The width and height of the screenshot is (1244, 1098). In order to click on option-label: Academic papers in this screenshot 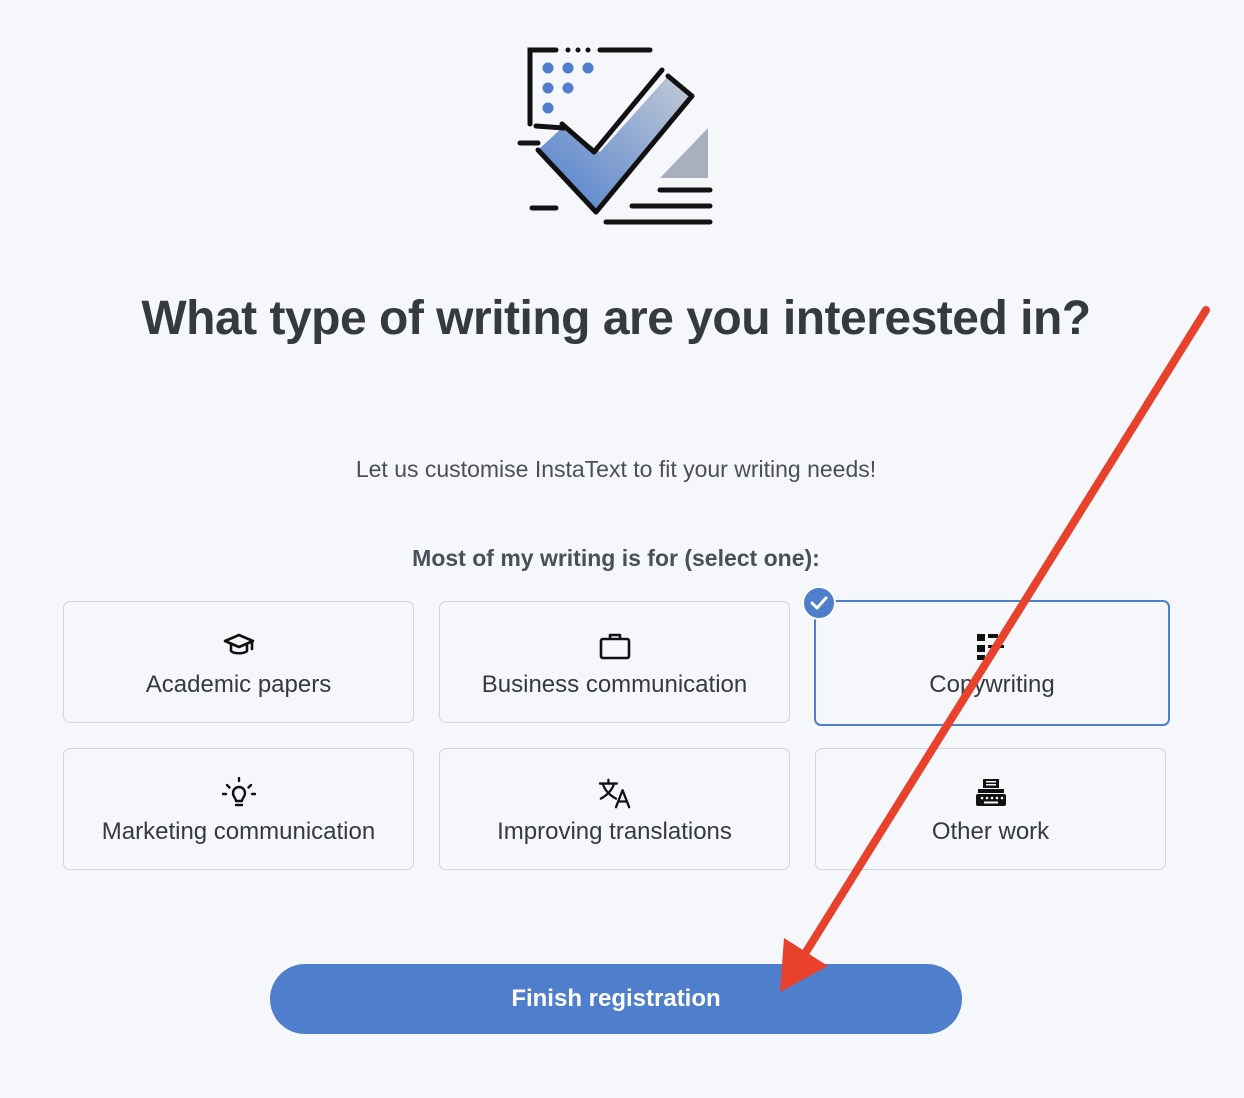, I will do `click(238, 684)`.